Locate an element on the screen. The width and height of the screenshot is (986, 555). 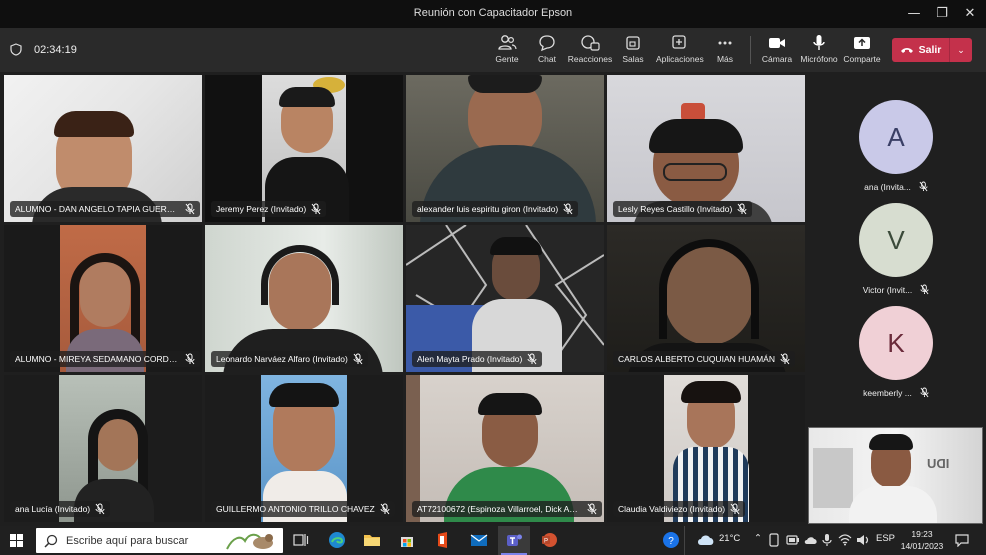
camera-button: Cámara is located at coordinates (777, 49).